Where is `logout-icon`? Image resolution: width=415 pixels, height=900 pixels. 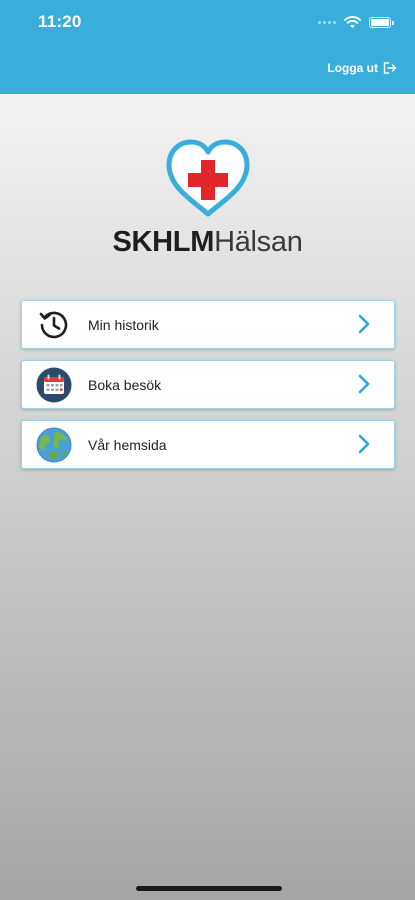 logout-icon is located at coordinates (390, 68).